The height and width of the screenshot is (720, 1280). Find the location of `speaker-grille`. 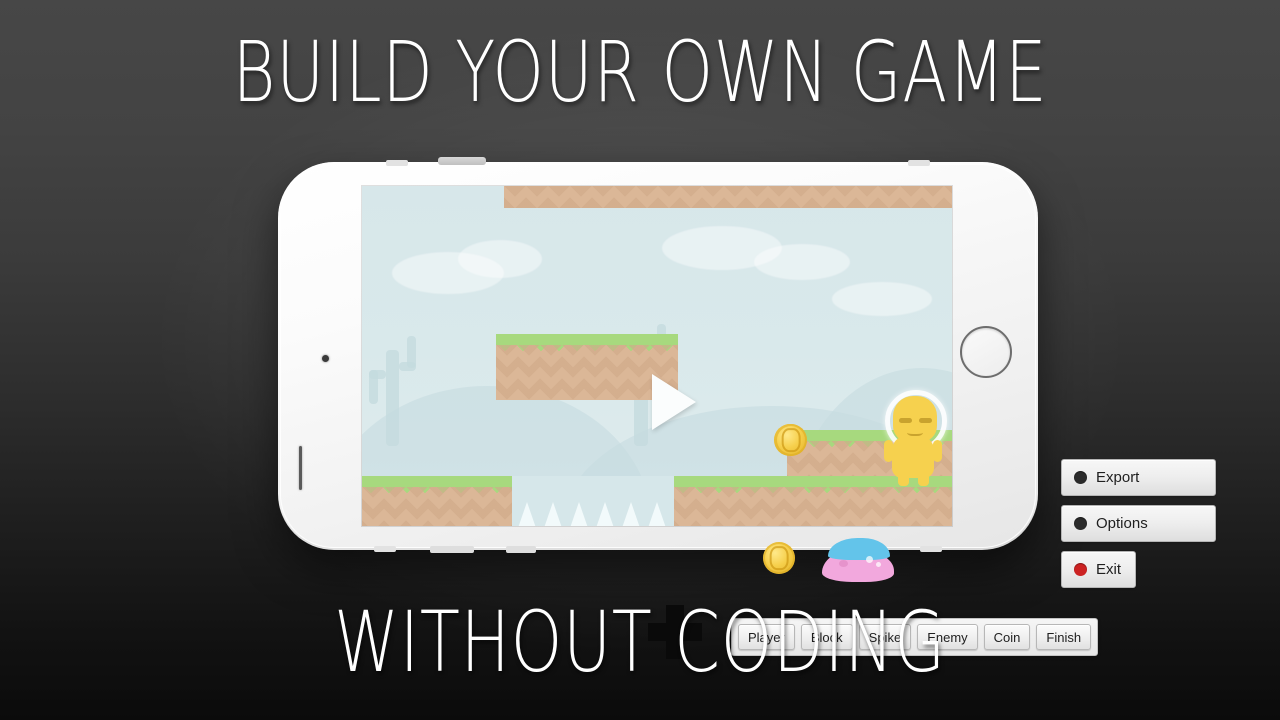

speaker-grille is located at coordinates (452, 549).